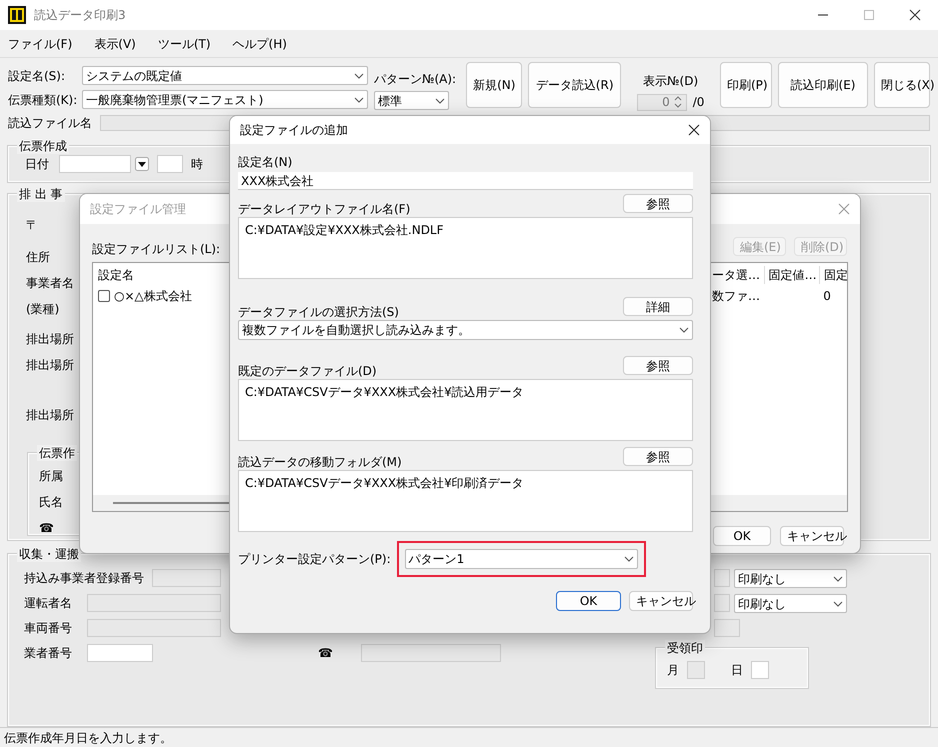 The image size is (938, 747). What do you see at coordinates (142, 164) in the screenshot?
I see `dropdown-icon` at bounding box center [142, 164].